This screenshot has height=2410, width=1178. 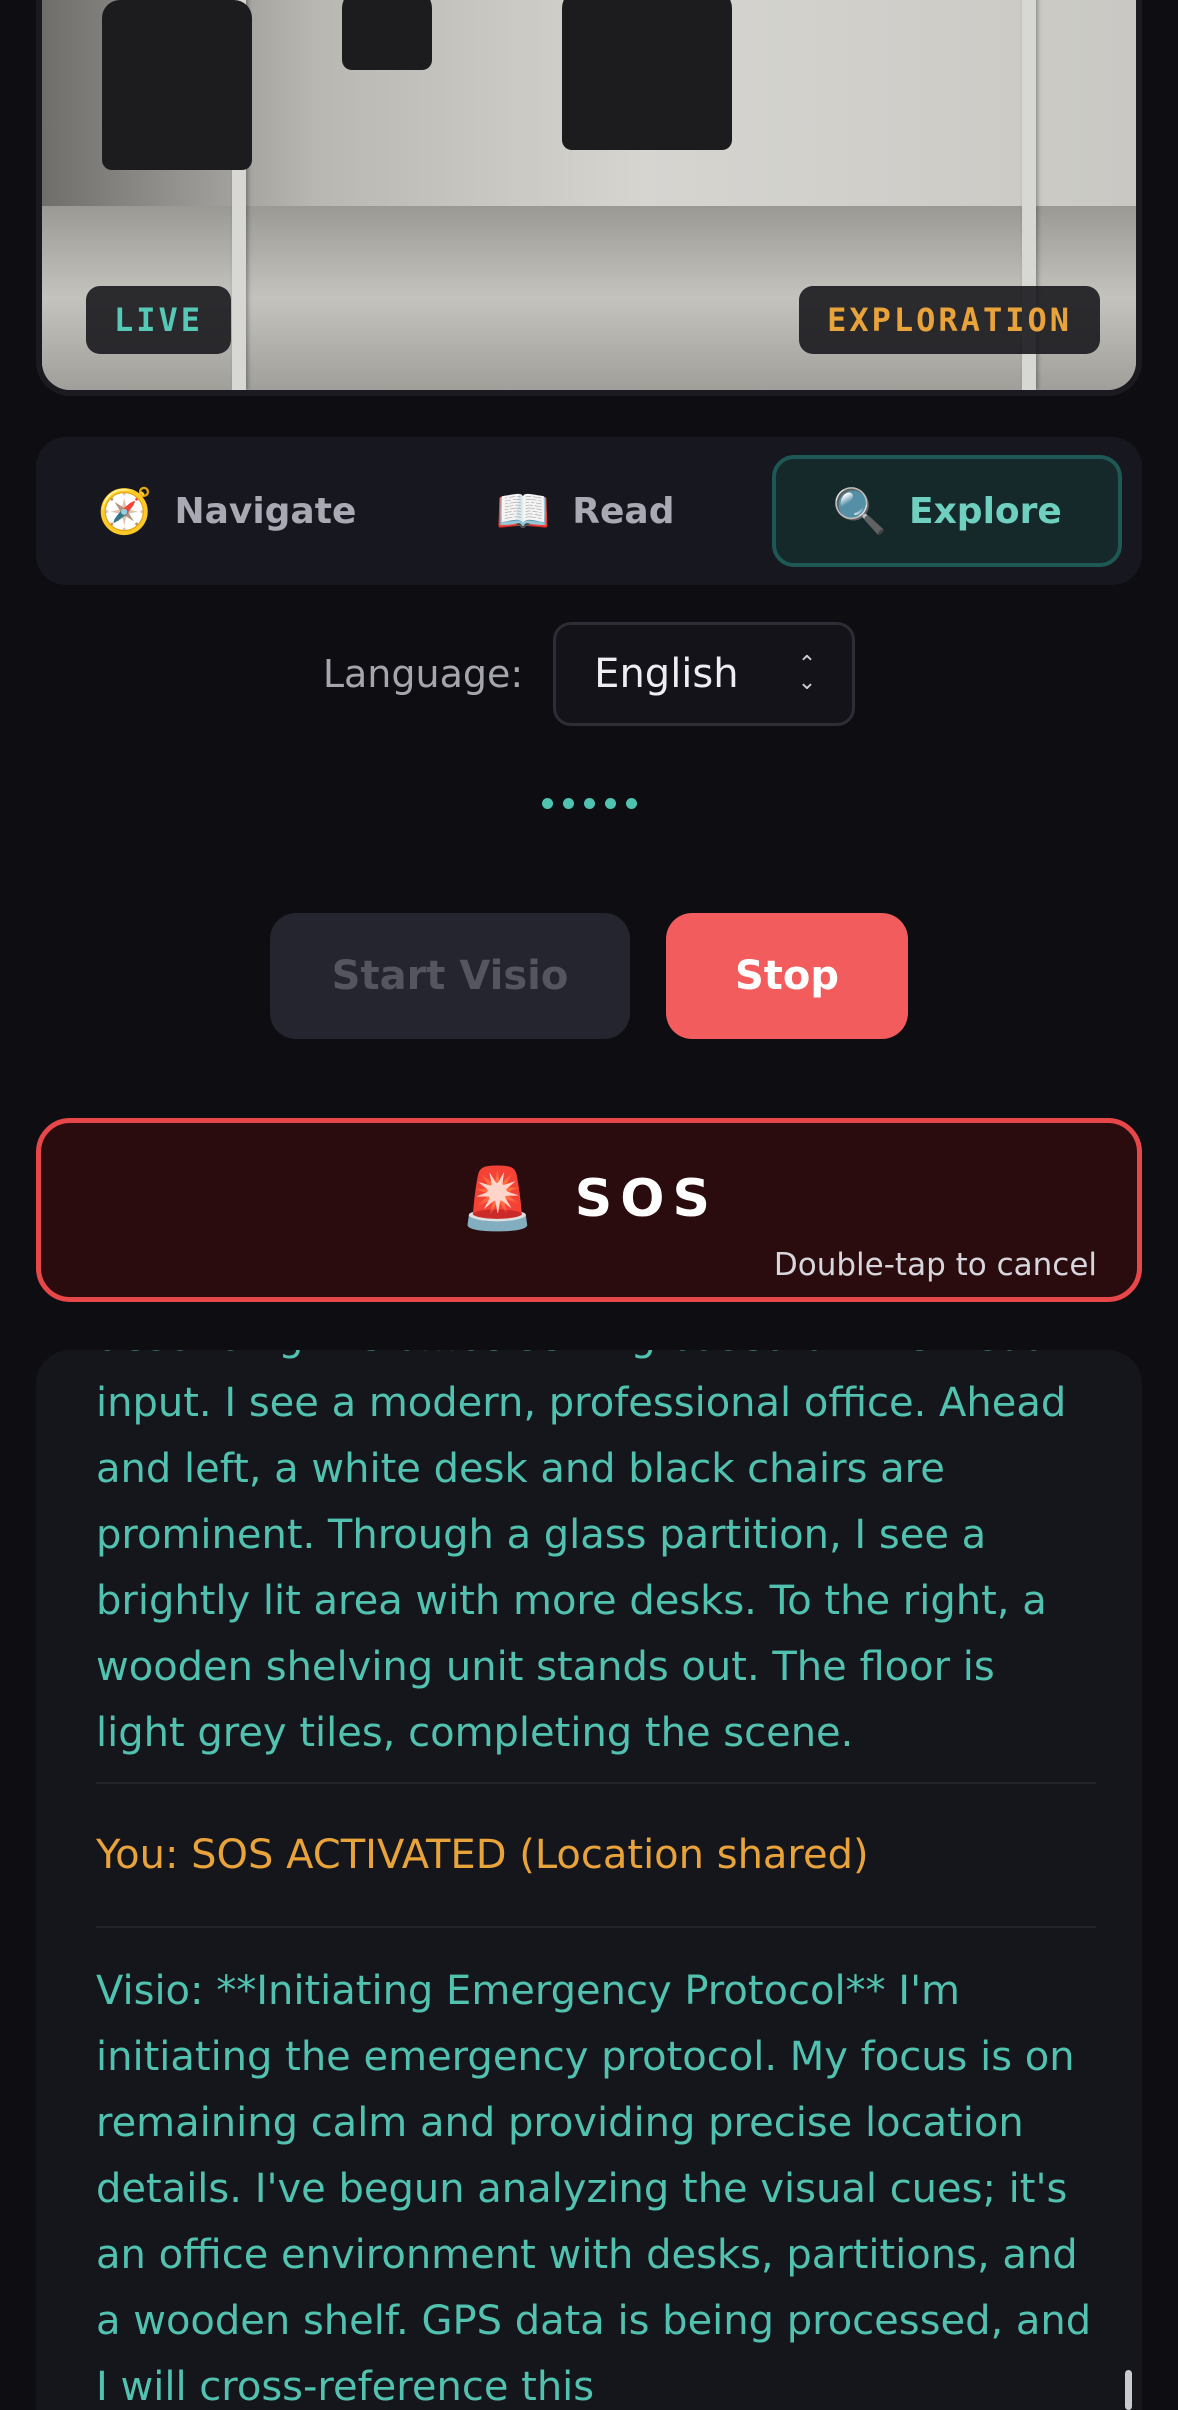 What do you see at coordinates (265, 511) in the screenshot?
I see `mode-navigate-label: Navigate` at bounding box center [265, 511].